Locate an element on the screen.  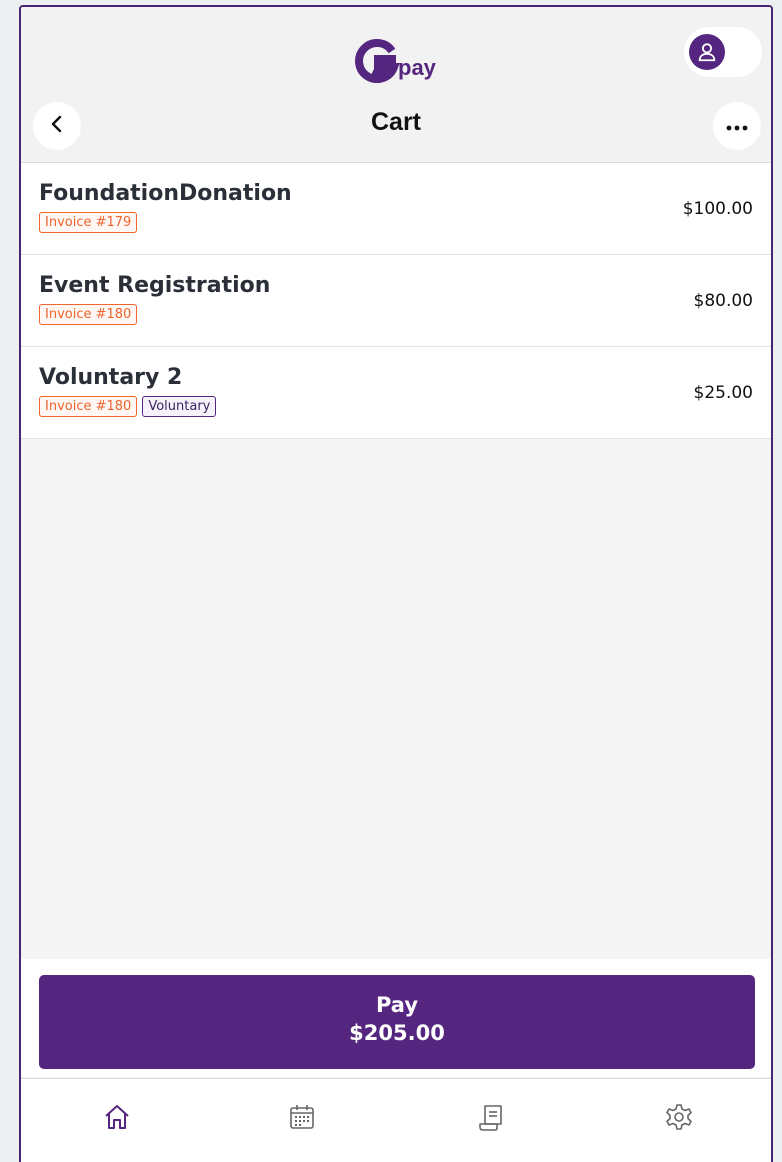
gpay-logo-mark is located at coordinates (377, 61).